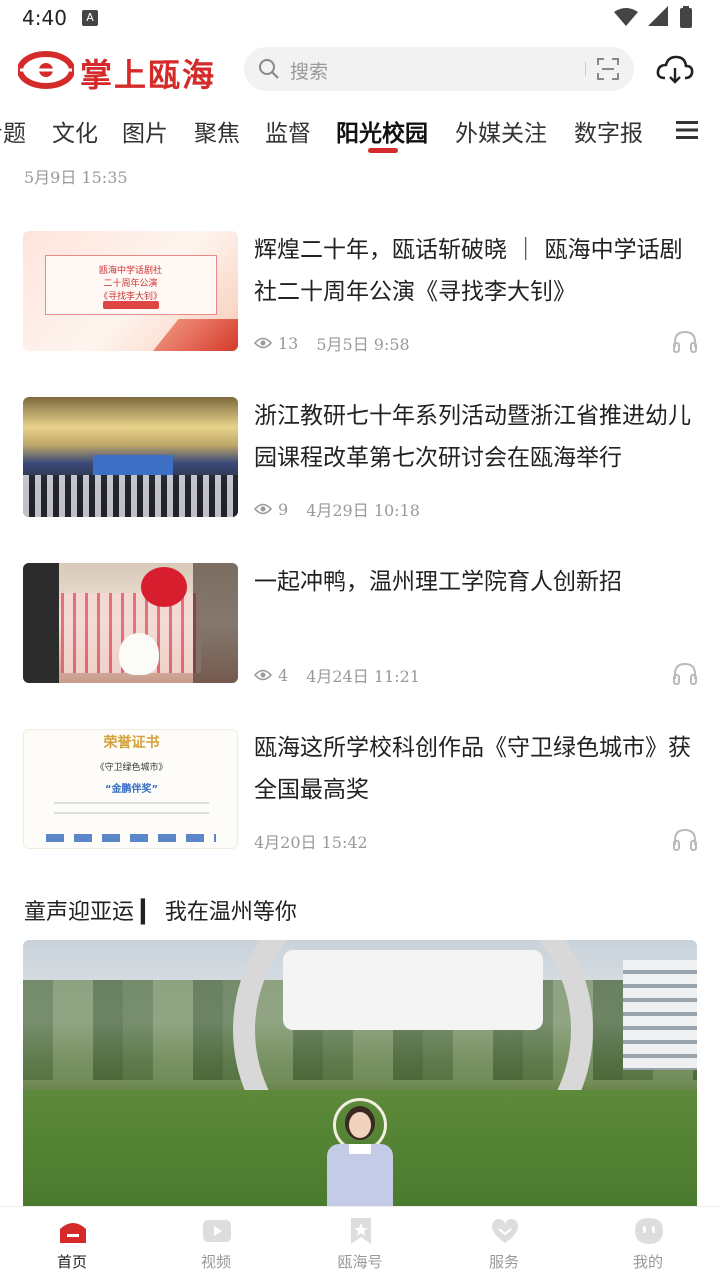 This screenshot has height=1280, width=720. I want to click on search-input: 搜索, so click(309, 70).